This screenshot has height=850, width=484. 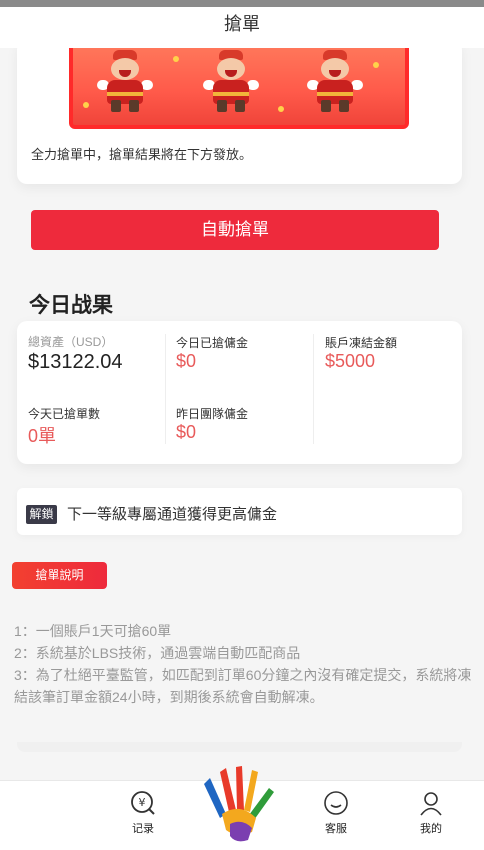 I want to click on rule-item: 1：一個賬戶1天可搶60單, so click(x=93, y=631).